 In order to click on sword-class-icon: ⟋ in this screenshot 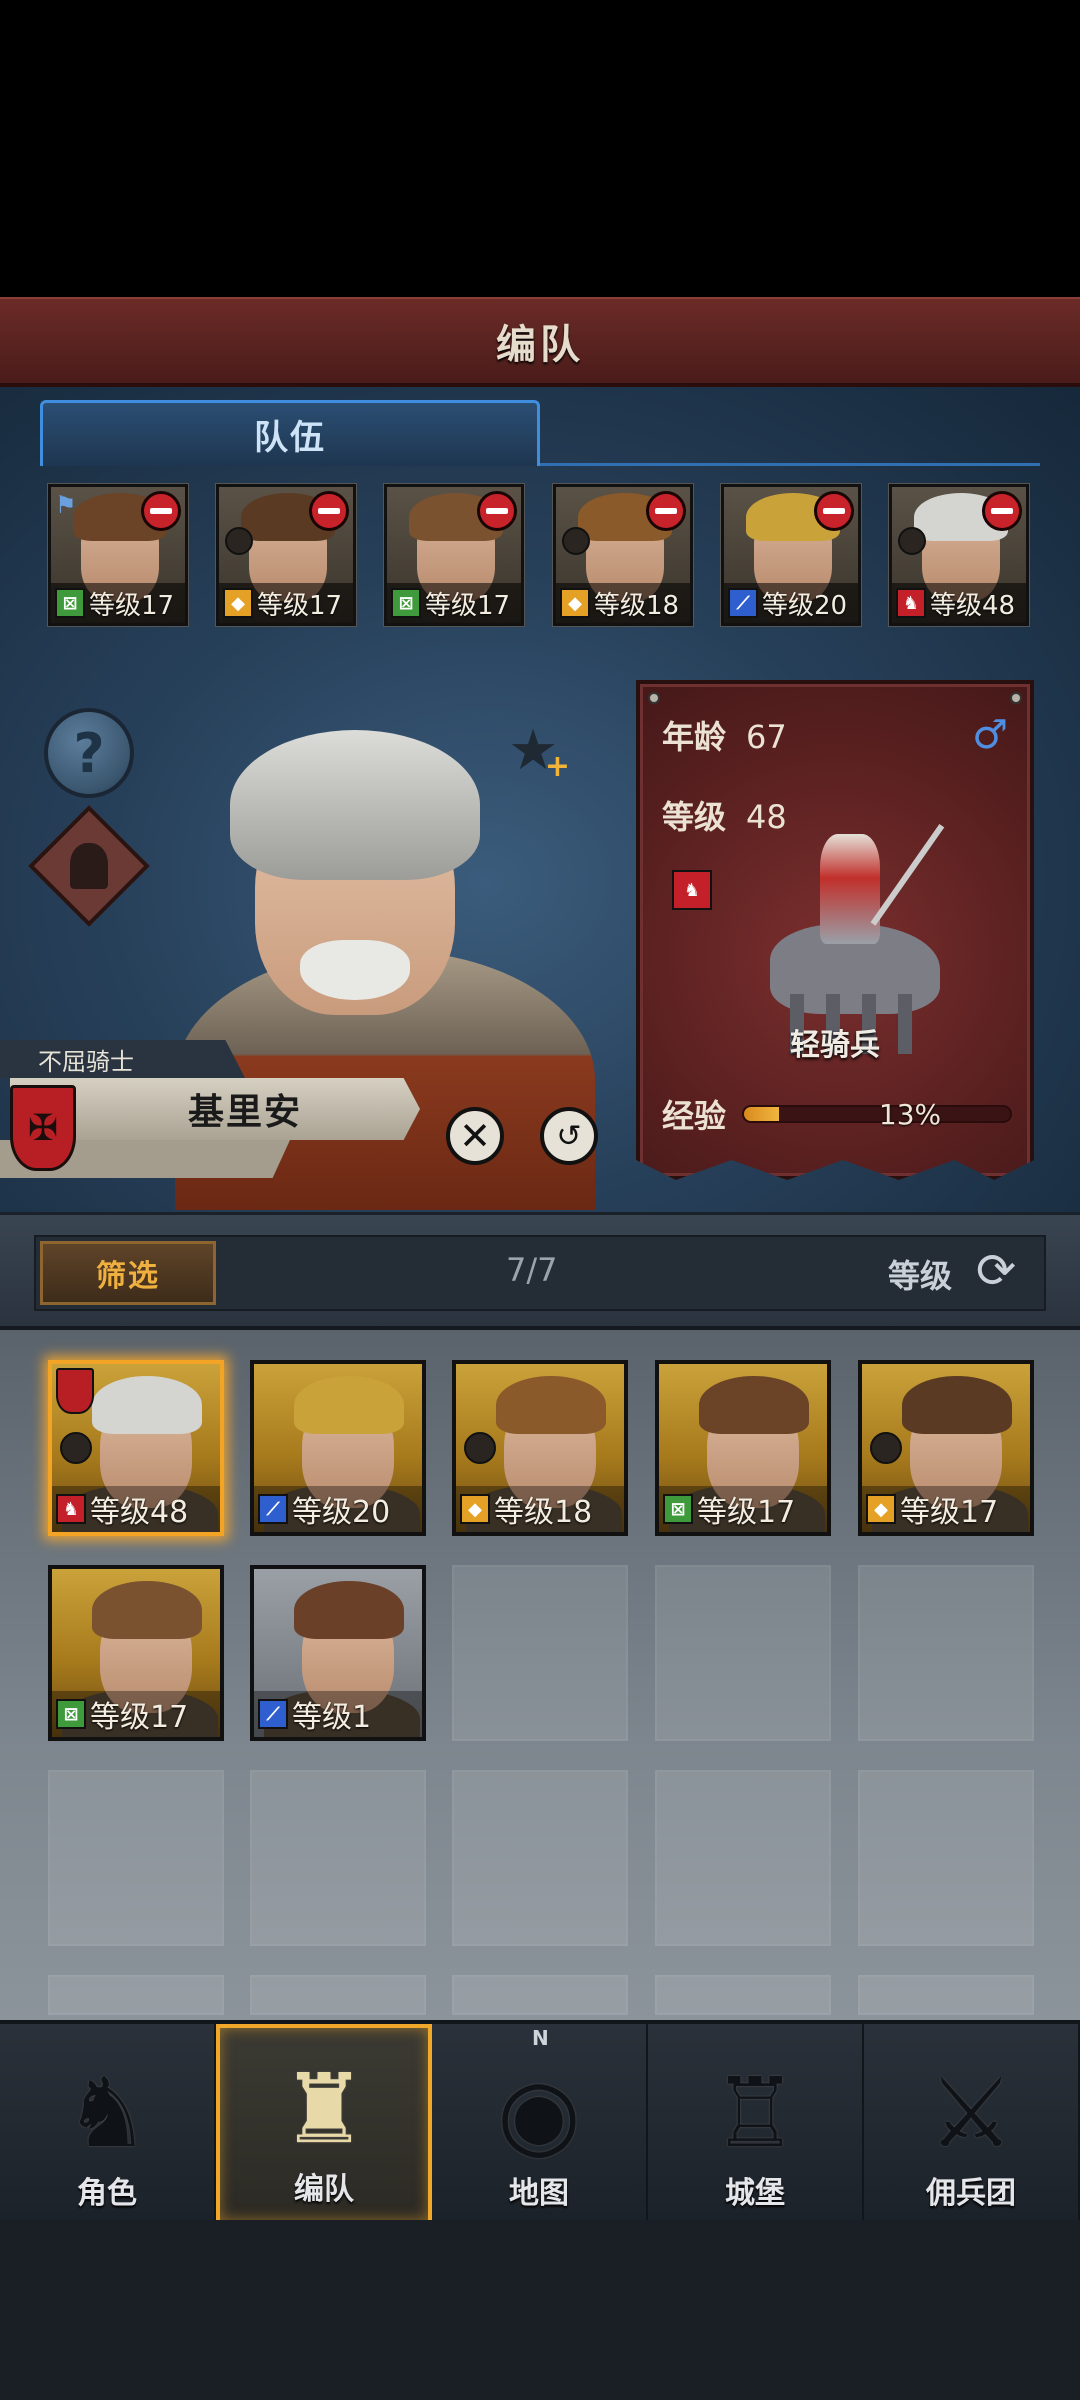, I will do `click(743, 603)`.